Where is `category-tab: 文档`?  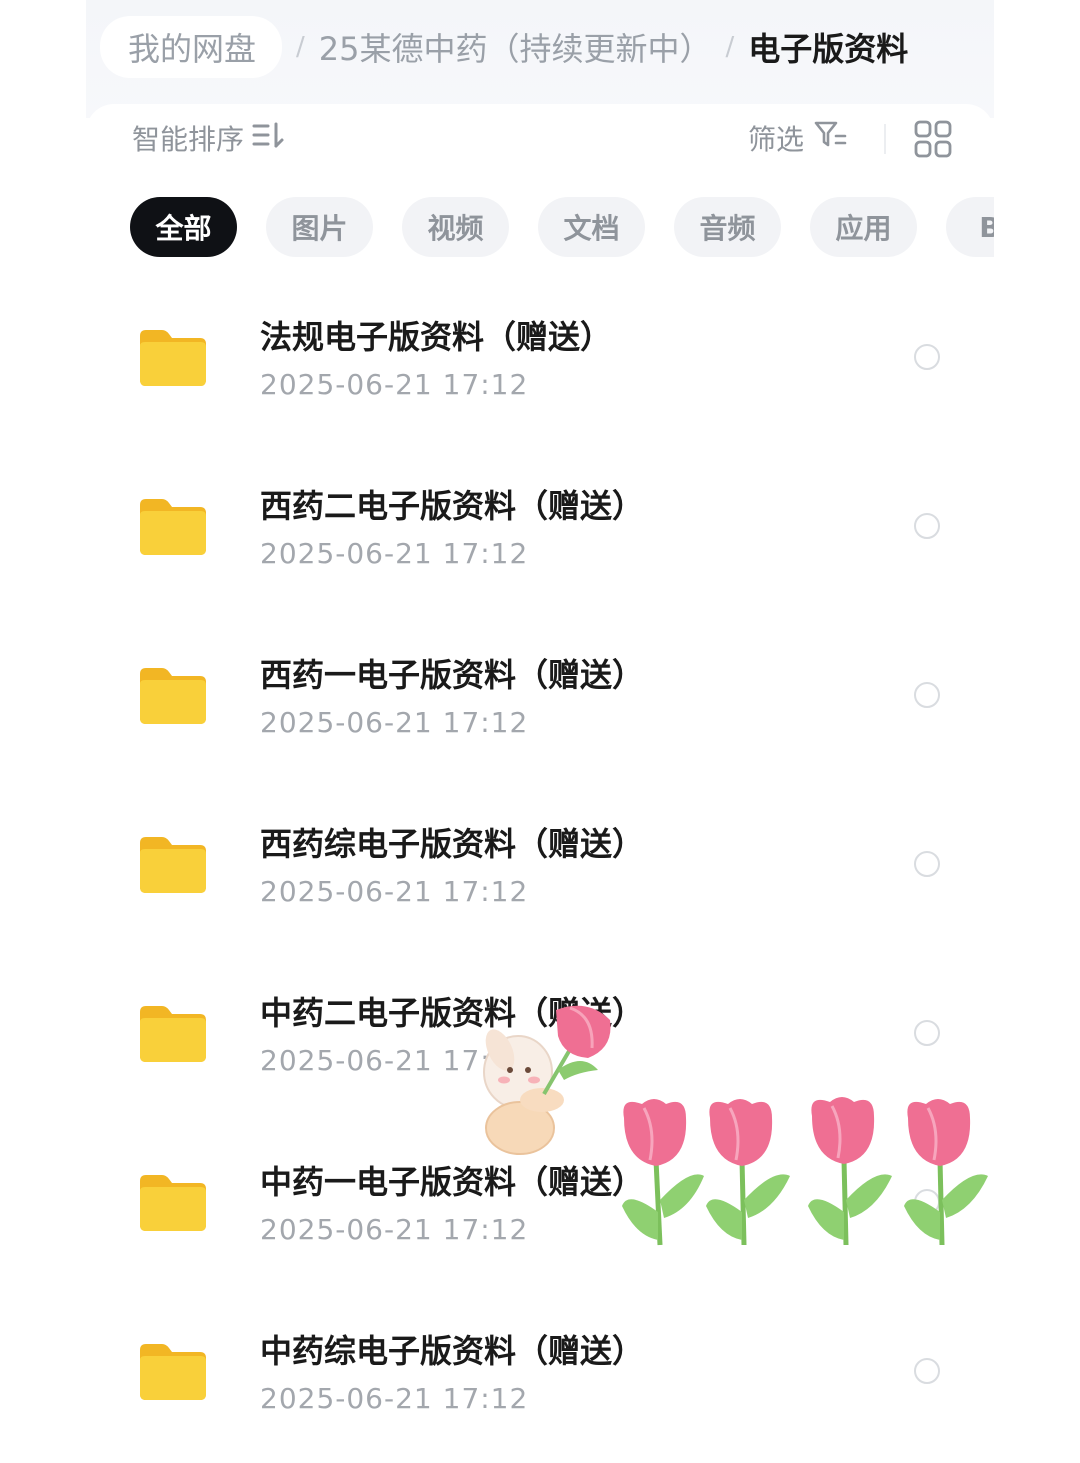 category-tab: 文档 is located at coordinates (591, 227).